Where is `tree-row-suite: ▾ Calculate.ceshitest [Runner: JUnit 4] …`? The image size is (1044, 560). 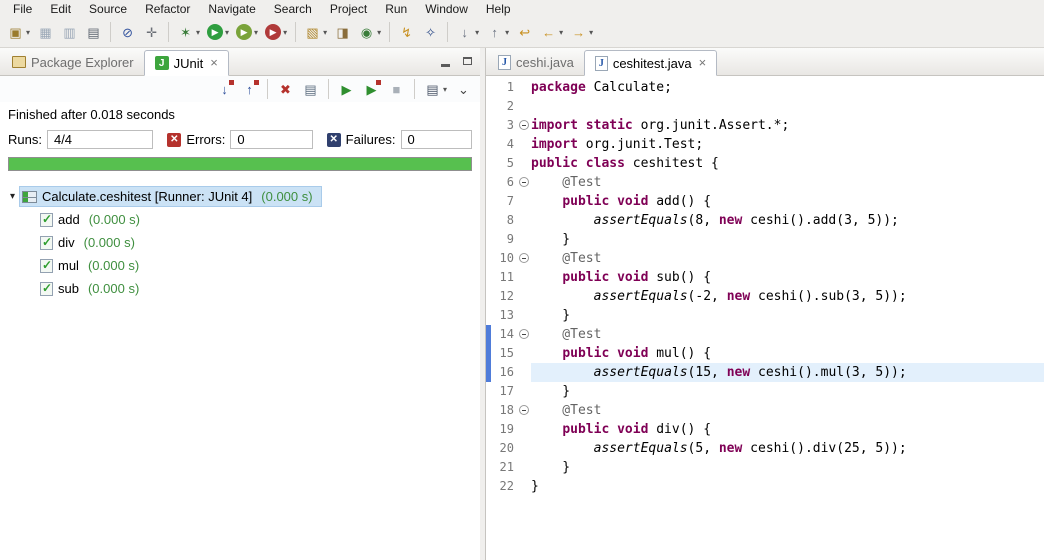 tree-row-suite: ▾ Calculate.ceshitest [Runner: JUnit 4] … is located at coordinates (240, 196).